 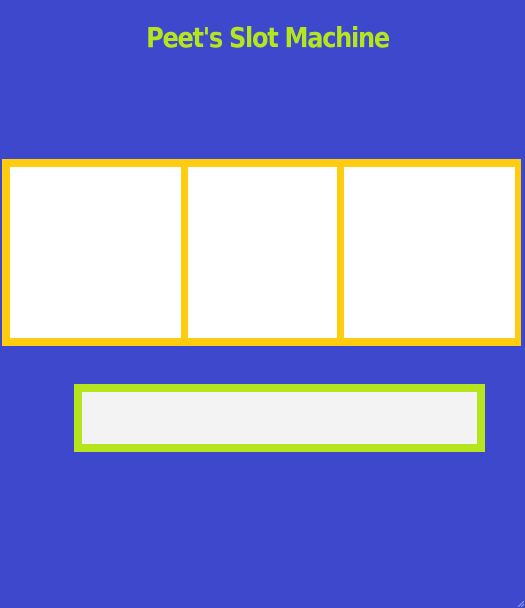 I want to click on result-display, so click(x=279, y=418).